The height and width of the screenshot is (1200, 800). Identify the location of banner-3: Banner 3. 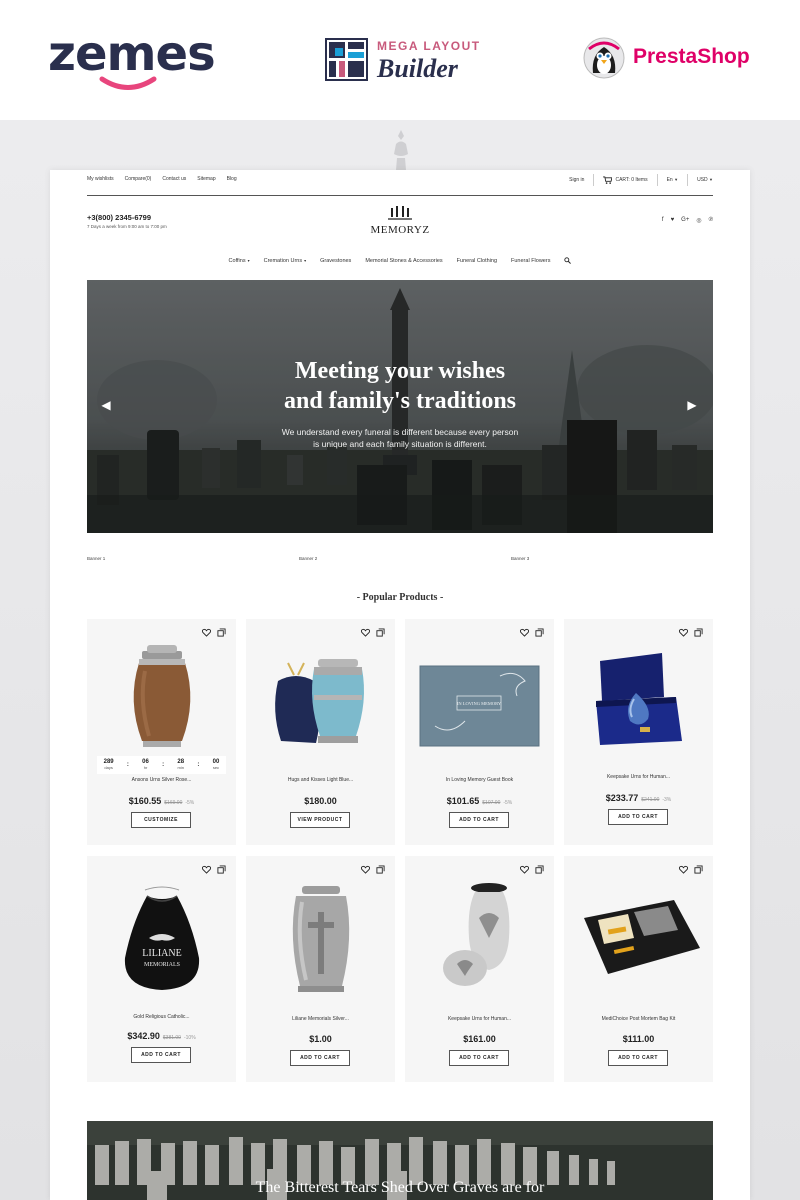
(520, 558).